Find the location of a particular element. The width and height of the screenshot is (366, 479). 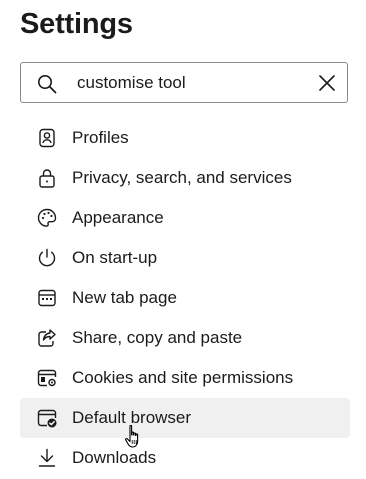

nav-item-profiles: Profiles is located at coordinates (185, 138).